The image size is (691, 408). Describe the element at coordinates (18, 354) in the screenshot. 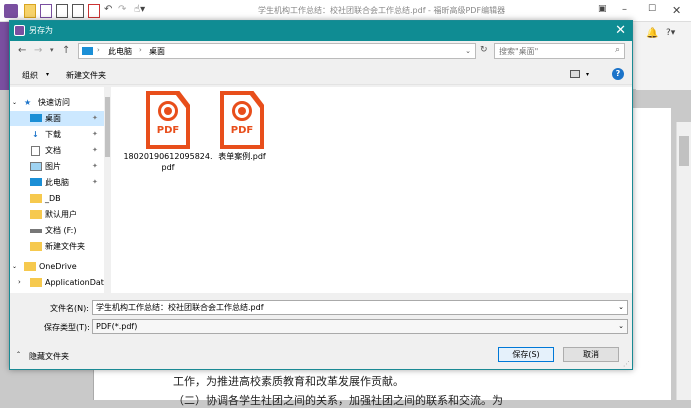

I see `hide-folders-icon: ⌃` at that location.